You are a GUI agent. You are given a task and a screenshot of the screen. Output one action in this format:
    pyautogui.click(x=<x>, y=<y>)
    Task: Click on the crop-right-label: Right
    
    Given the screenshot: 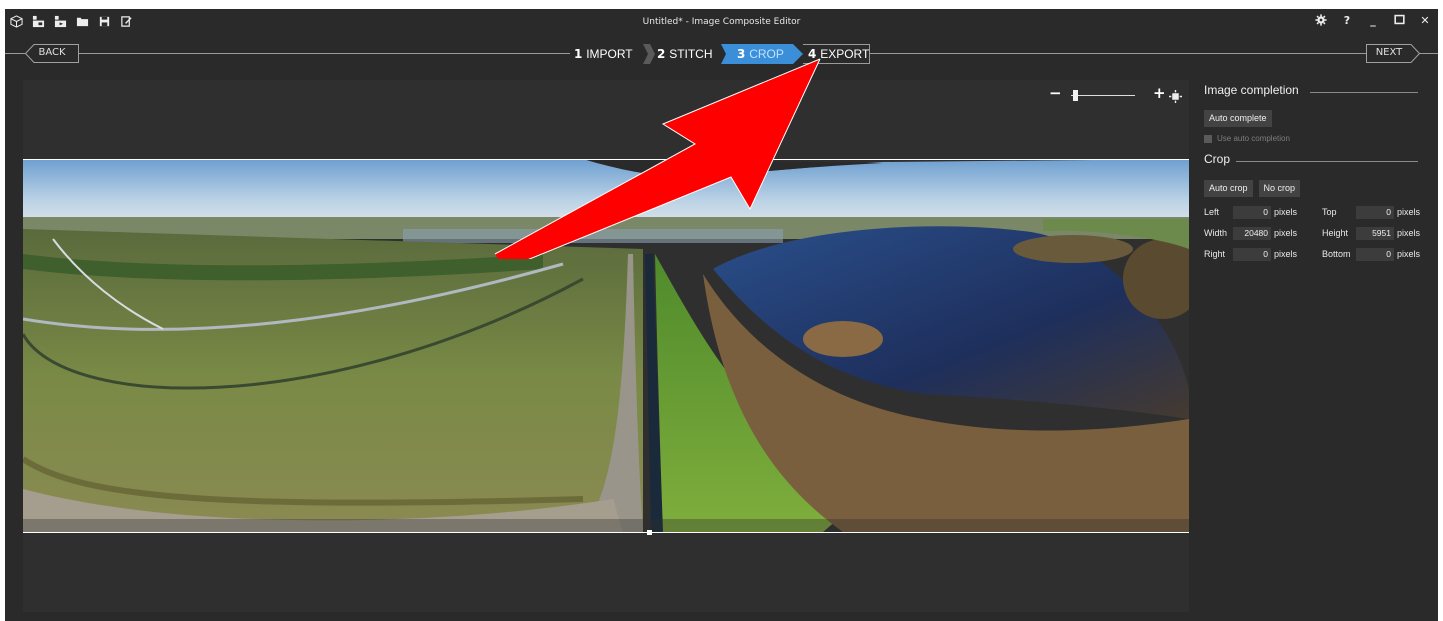 What is the action you would take?
    pyautogui.click(x=1215, y=254)
    